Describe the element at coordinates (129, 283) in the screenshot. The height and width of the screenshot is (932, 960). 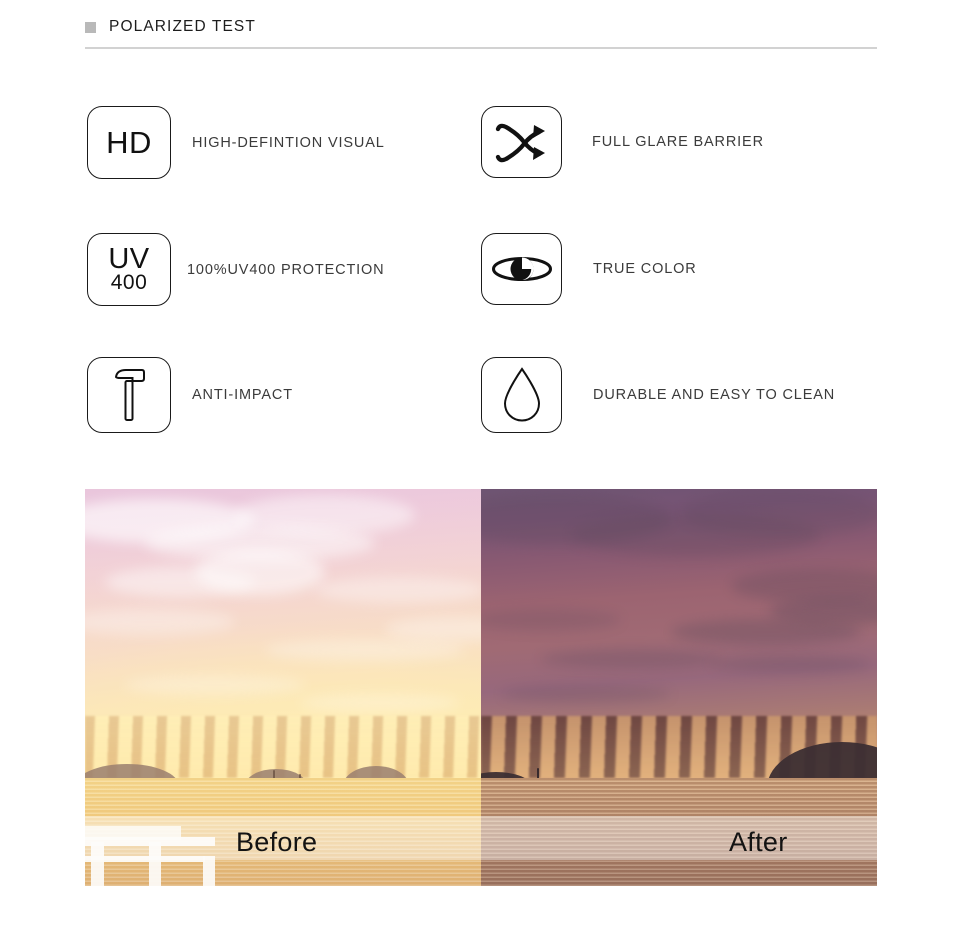
I see `uv-400-glyph: 400` at that location.